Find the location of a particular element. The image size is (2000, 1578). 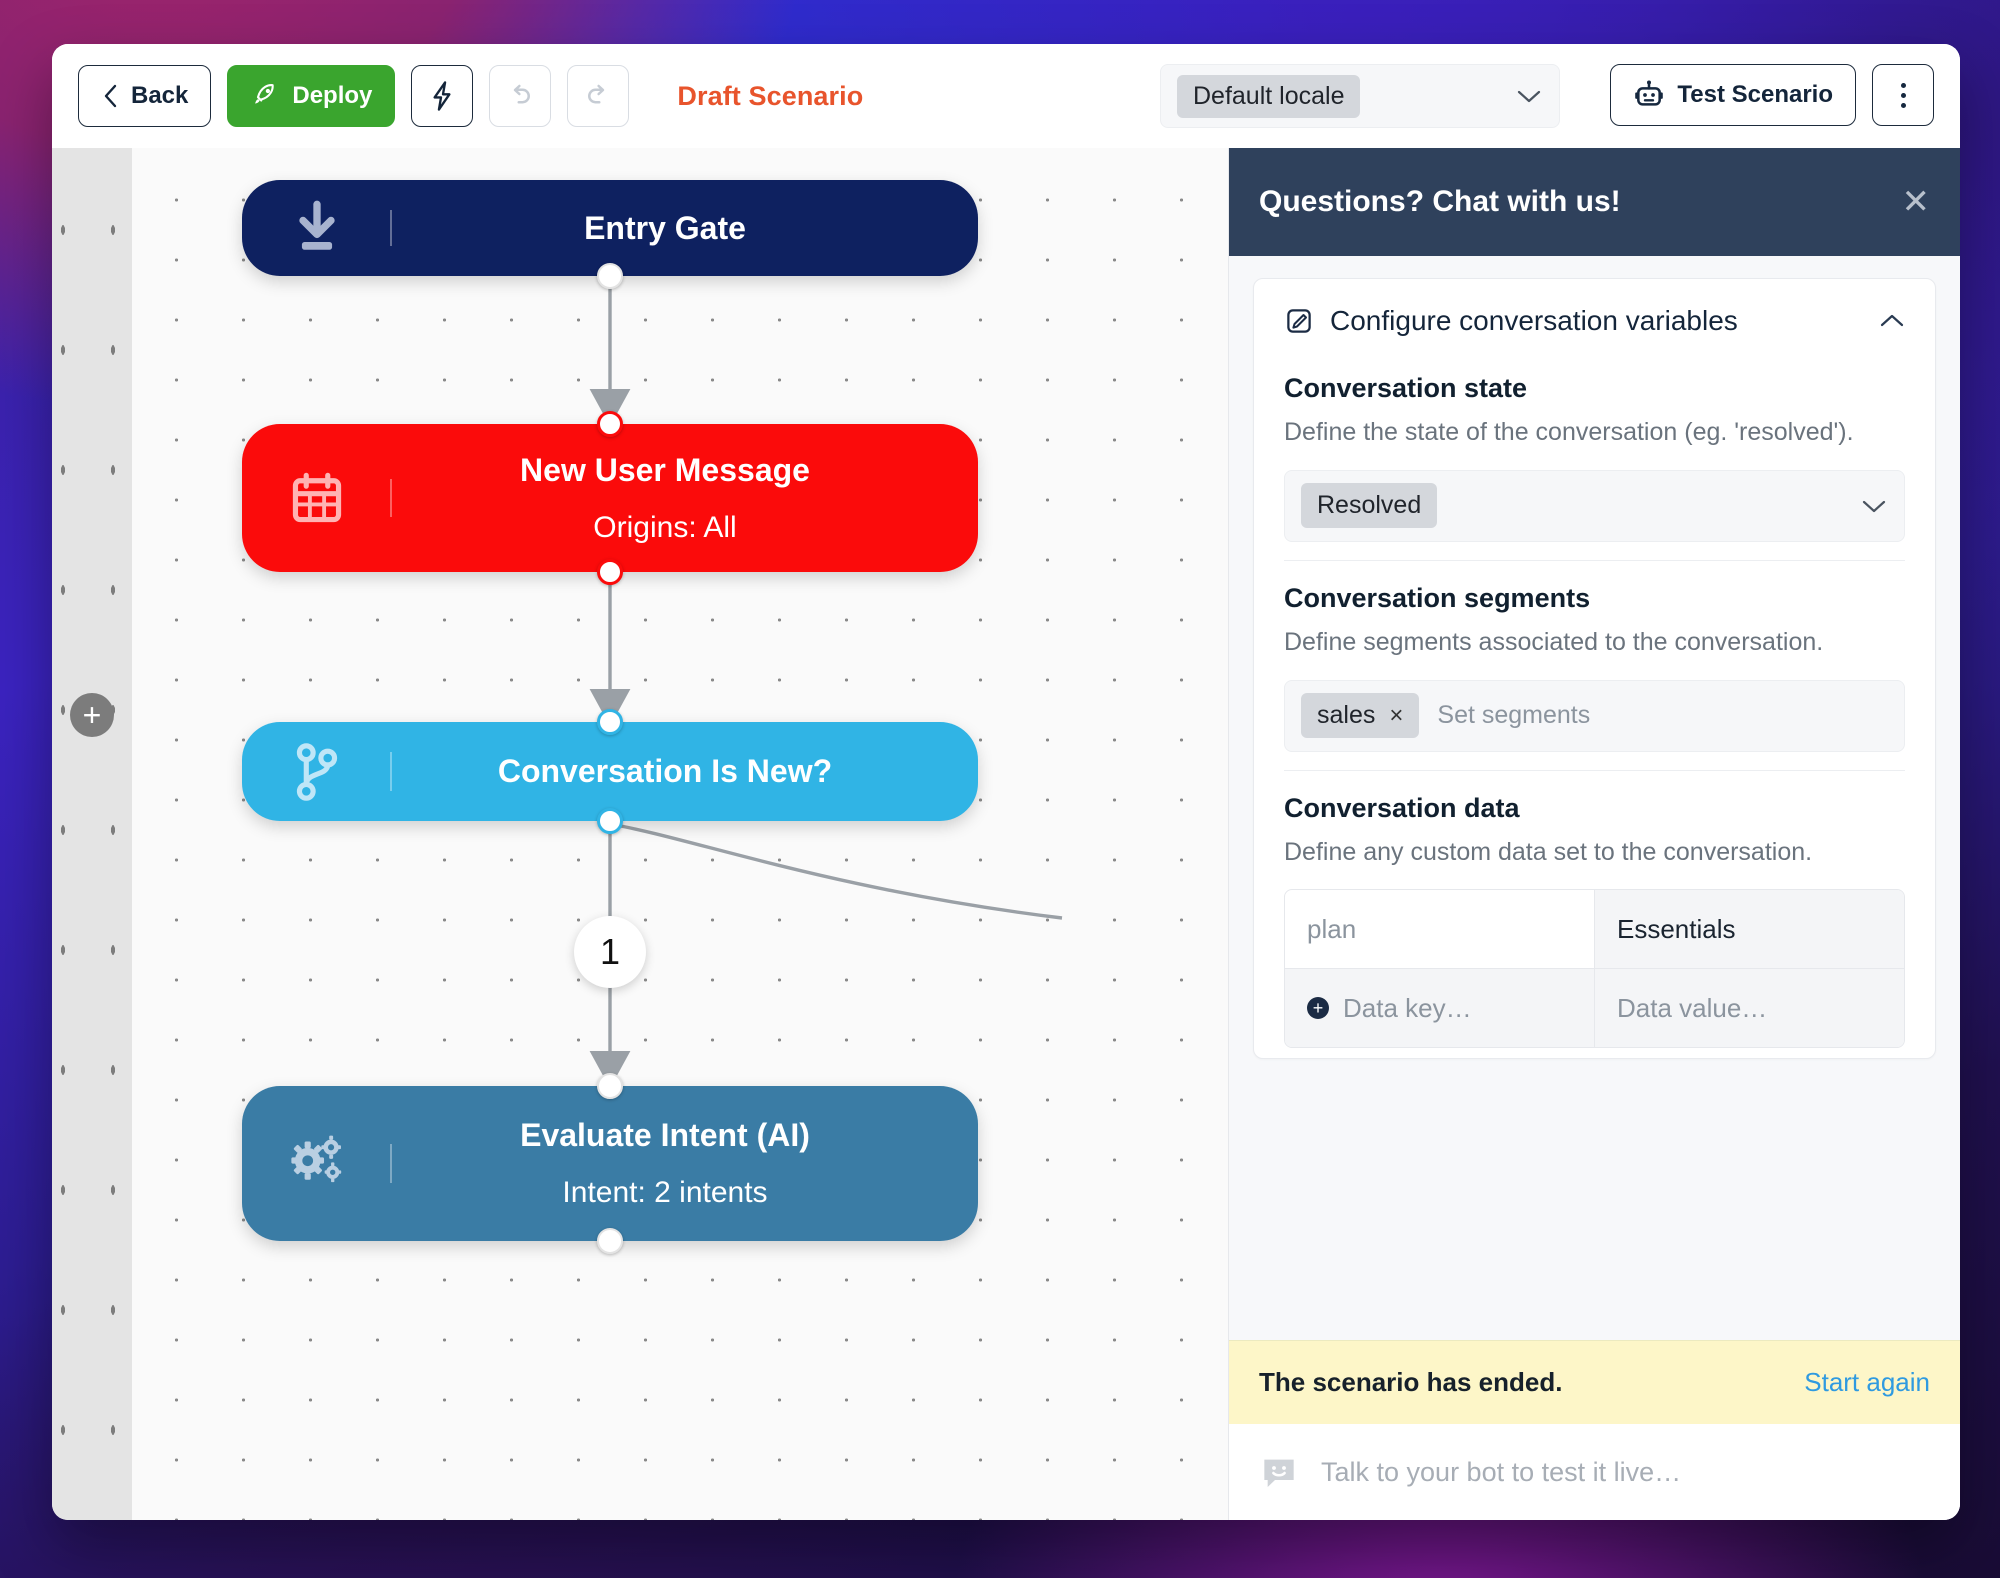

lightning-icon is located at coordinates (442, 96).